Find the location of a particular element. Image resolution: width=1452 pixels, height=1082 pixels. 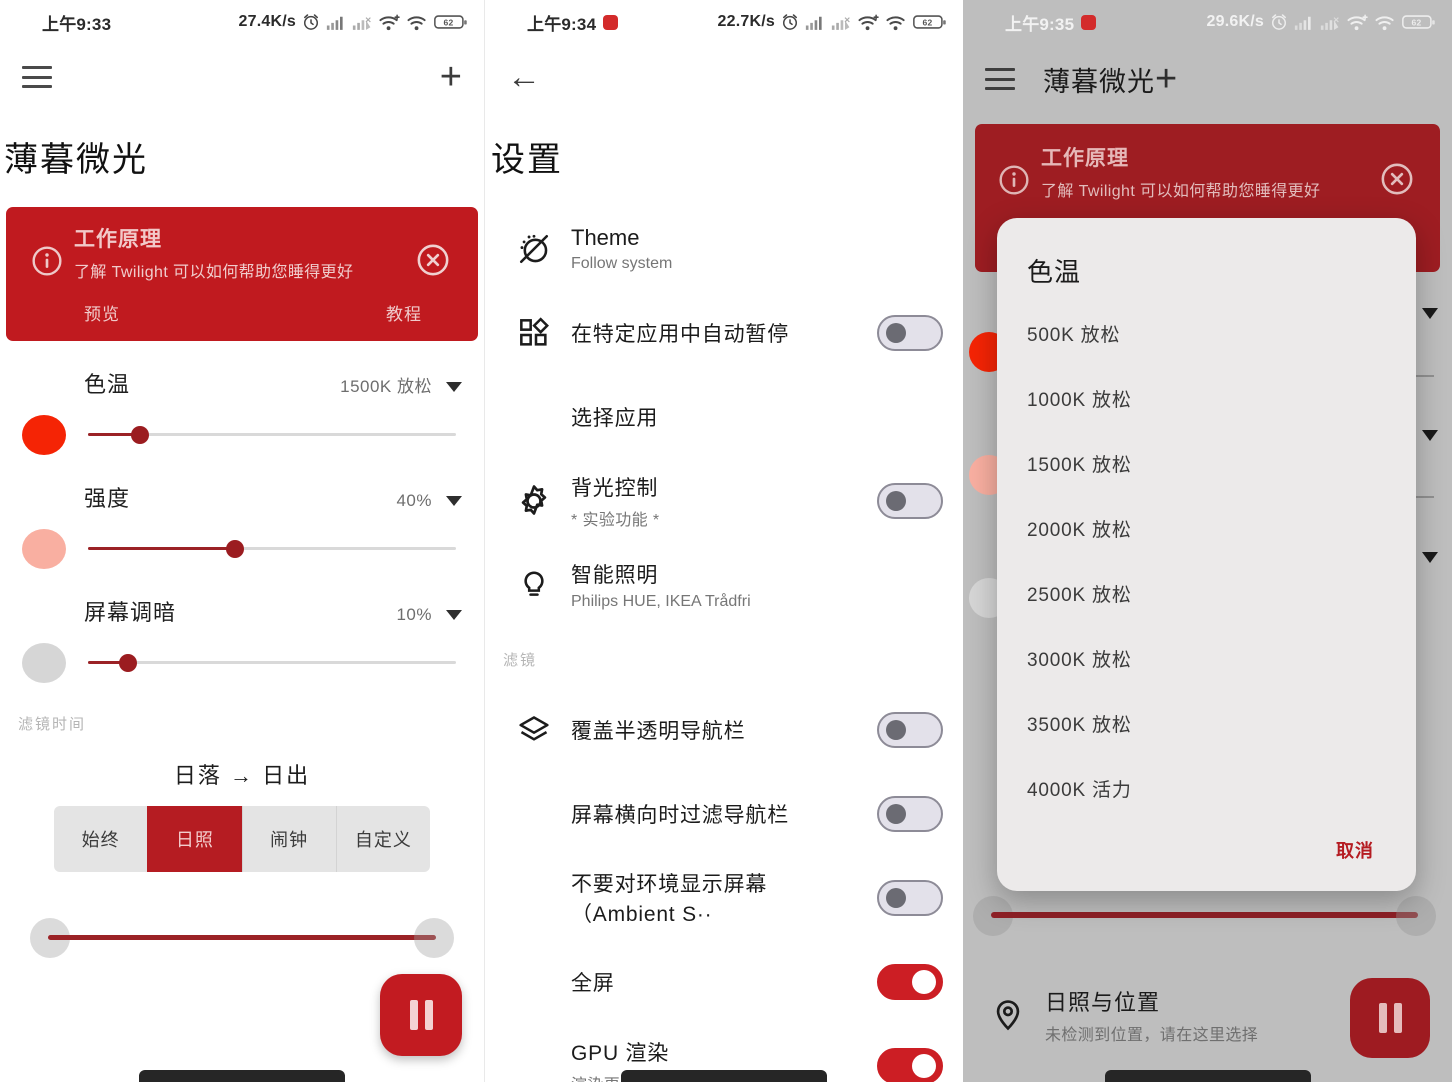

status-bar-left: 上午9:35 is located at coordinates (1030, 22).